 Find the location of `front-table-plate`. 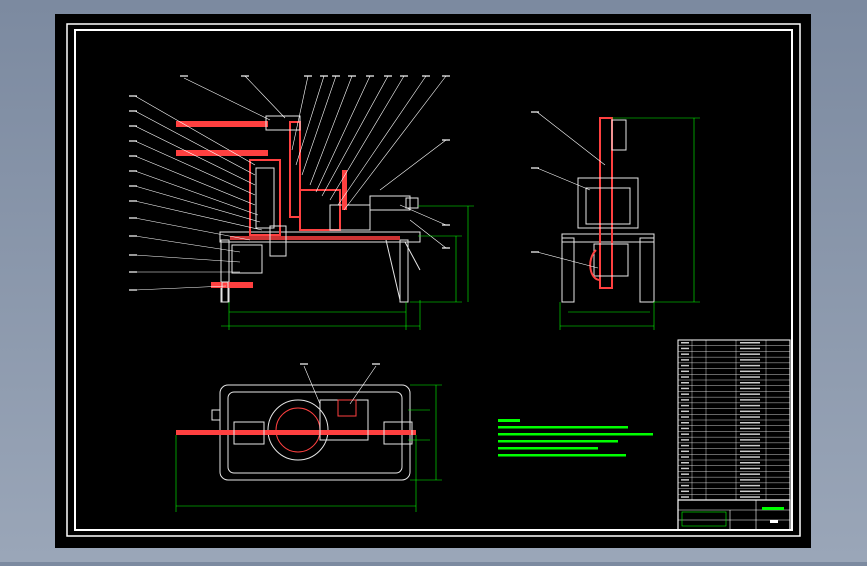

front-table-plate is located at coordinates (315, 238).